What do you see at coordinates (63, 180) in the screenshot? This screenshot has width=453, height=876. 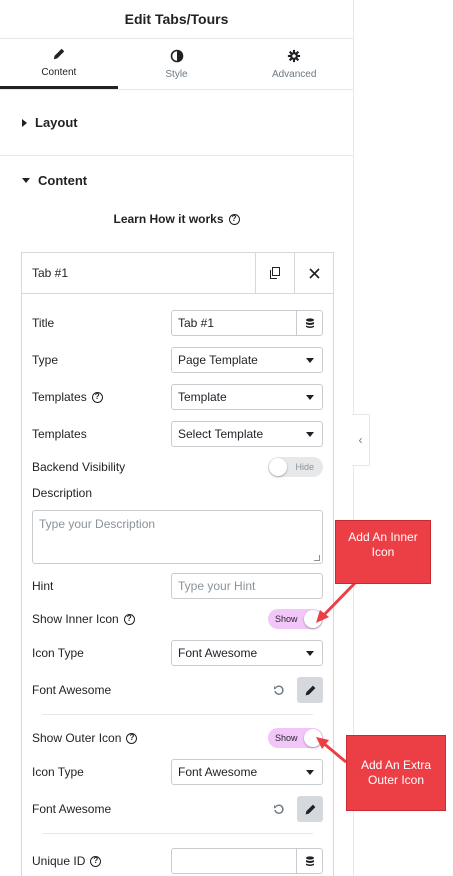 I see `section-content-label: Content` at bounding box center [63, 180].